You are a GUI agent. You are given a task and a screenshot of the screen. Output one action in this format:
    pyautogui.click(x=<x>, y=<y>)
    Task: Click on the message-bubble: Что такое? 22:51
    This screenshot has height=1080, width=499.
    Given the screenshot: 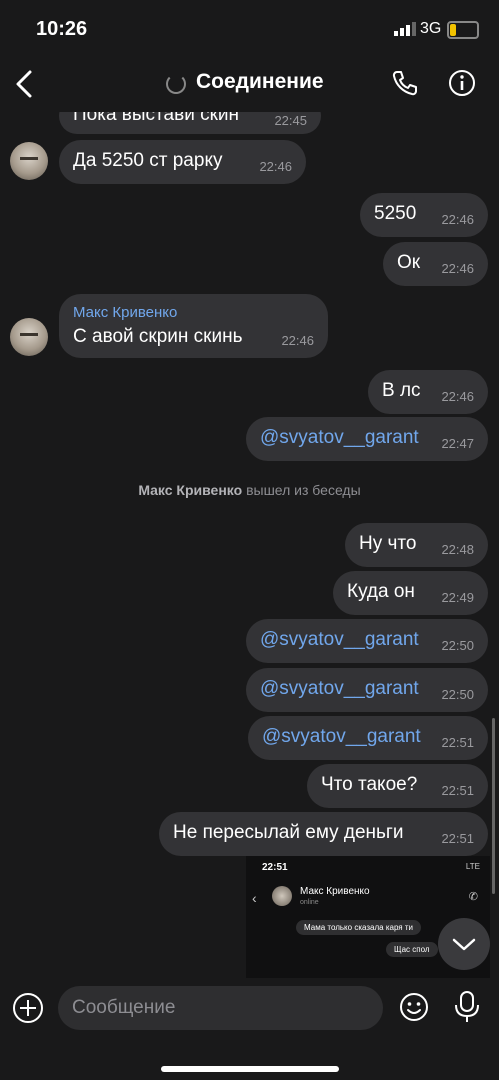 What is the action you would take?
    pyautogui.click(x=397, y=786)
    